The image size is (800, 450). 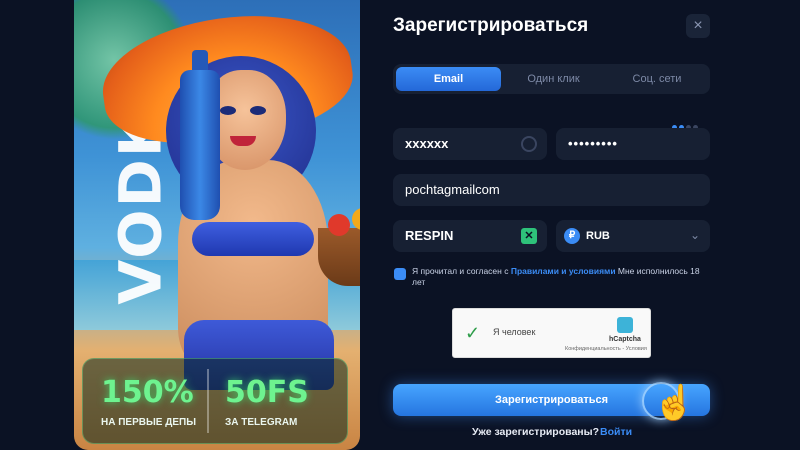 What do you see at coordinates (598, 236) in the screenshot?
I see `currency-value: RUB` at bounding box center [598, 236].